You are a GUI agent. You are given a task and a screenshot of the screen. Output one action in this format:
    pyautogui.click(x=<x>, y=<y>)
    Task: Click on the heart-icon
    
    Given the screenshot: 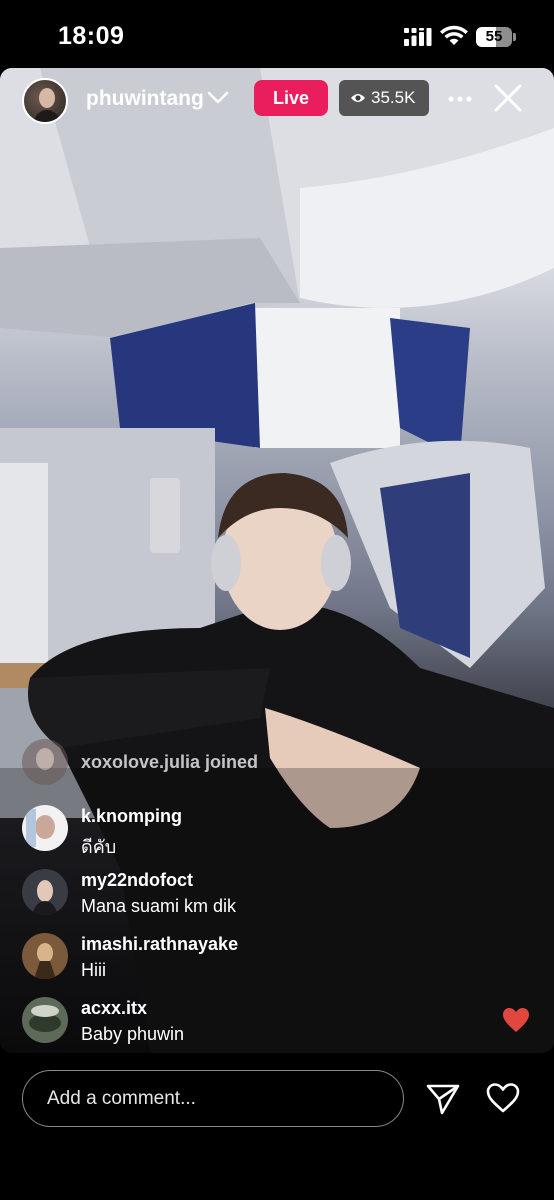 What is the action you would take?
    pyautogui.click(x=516, y=1020)
    